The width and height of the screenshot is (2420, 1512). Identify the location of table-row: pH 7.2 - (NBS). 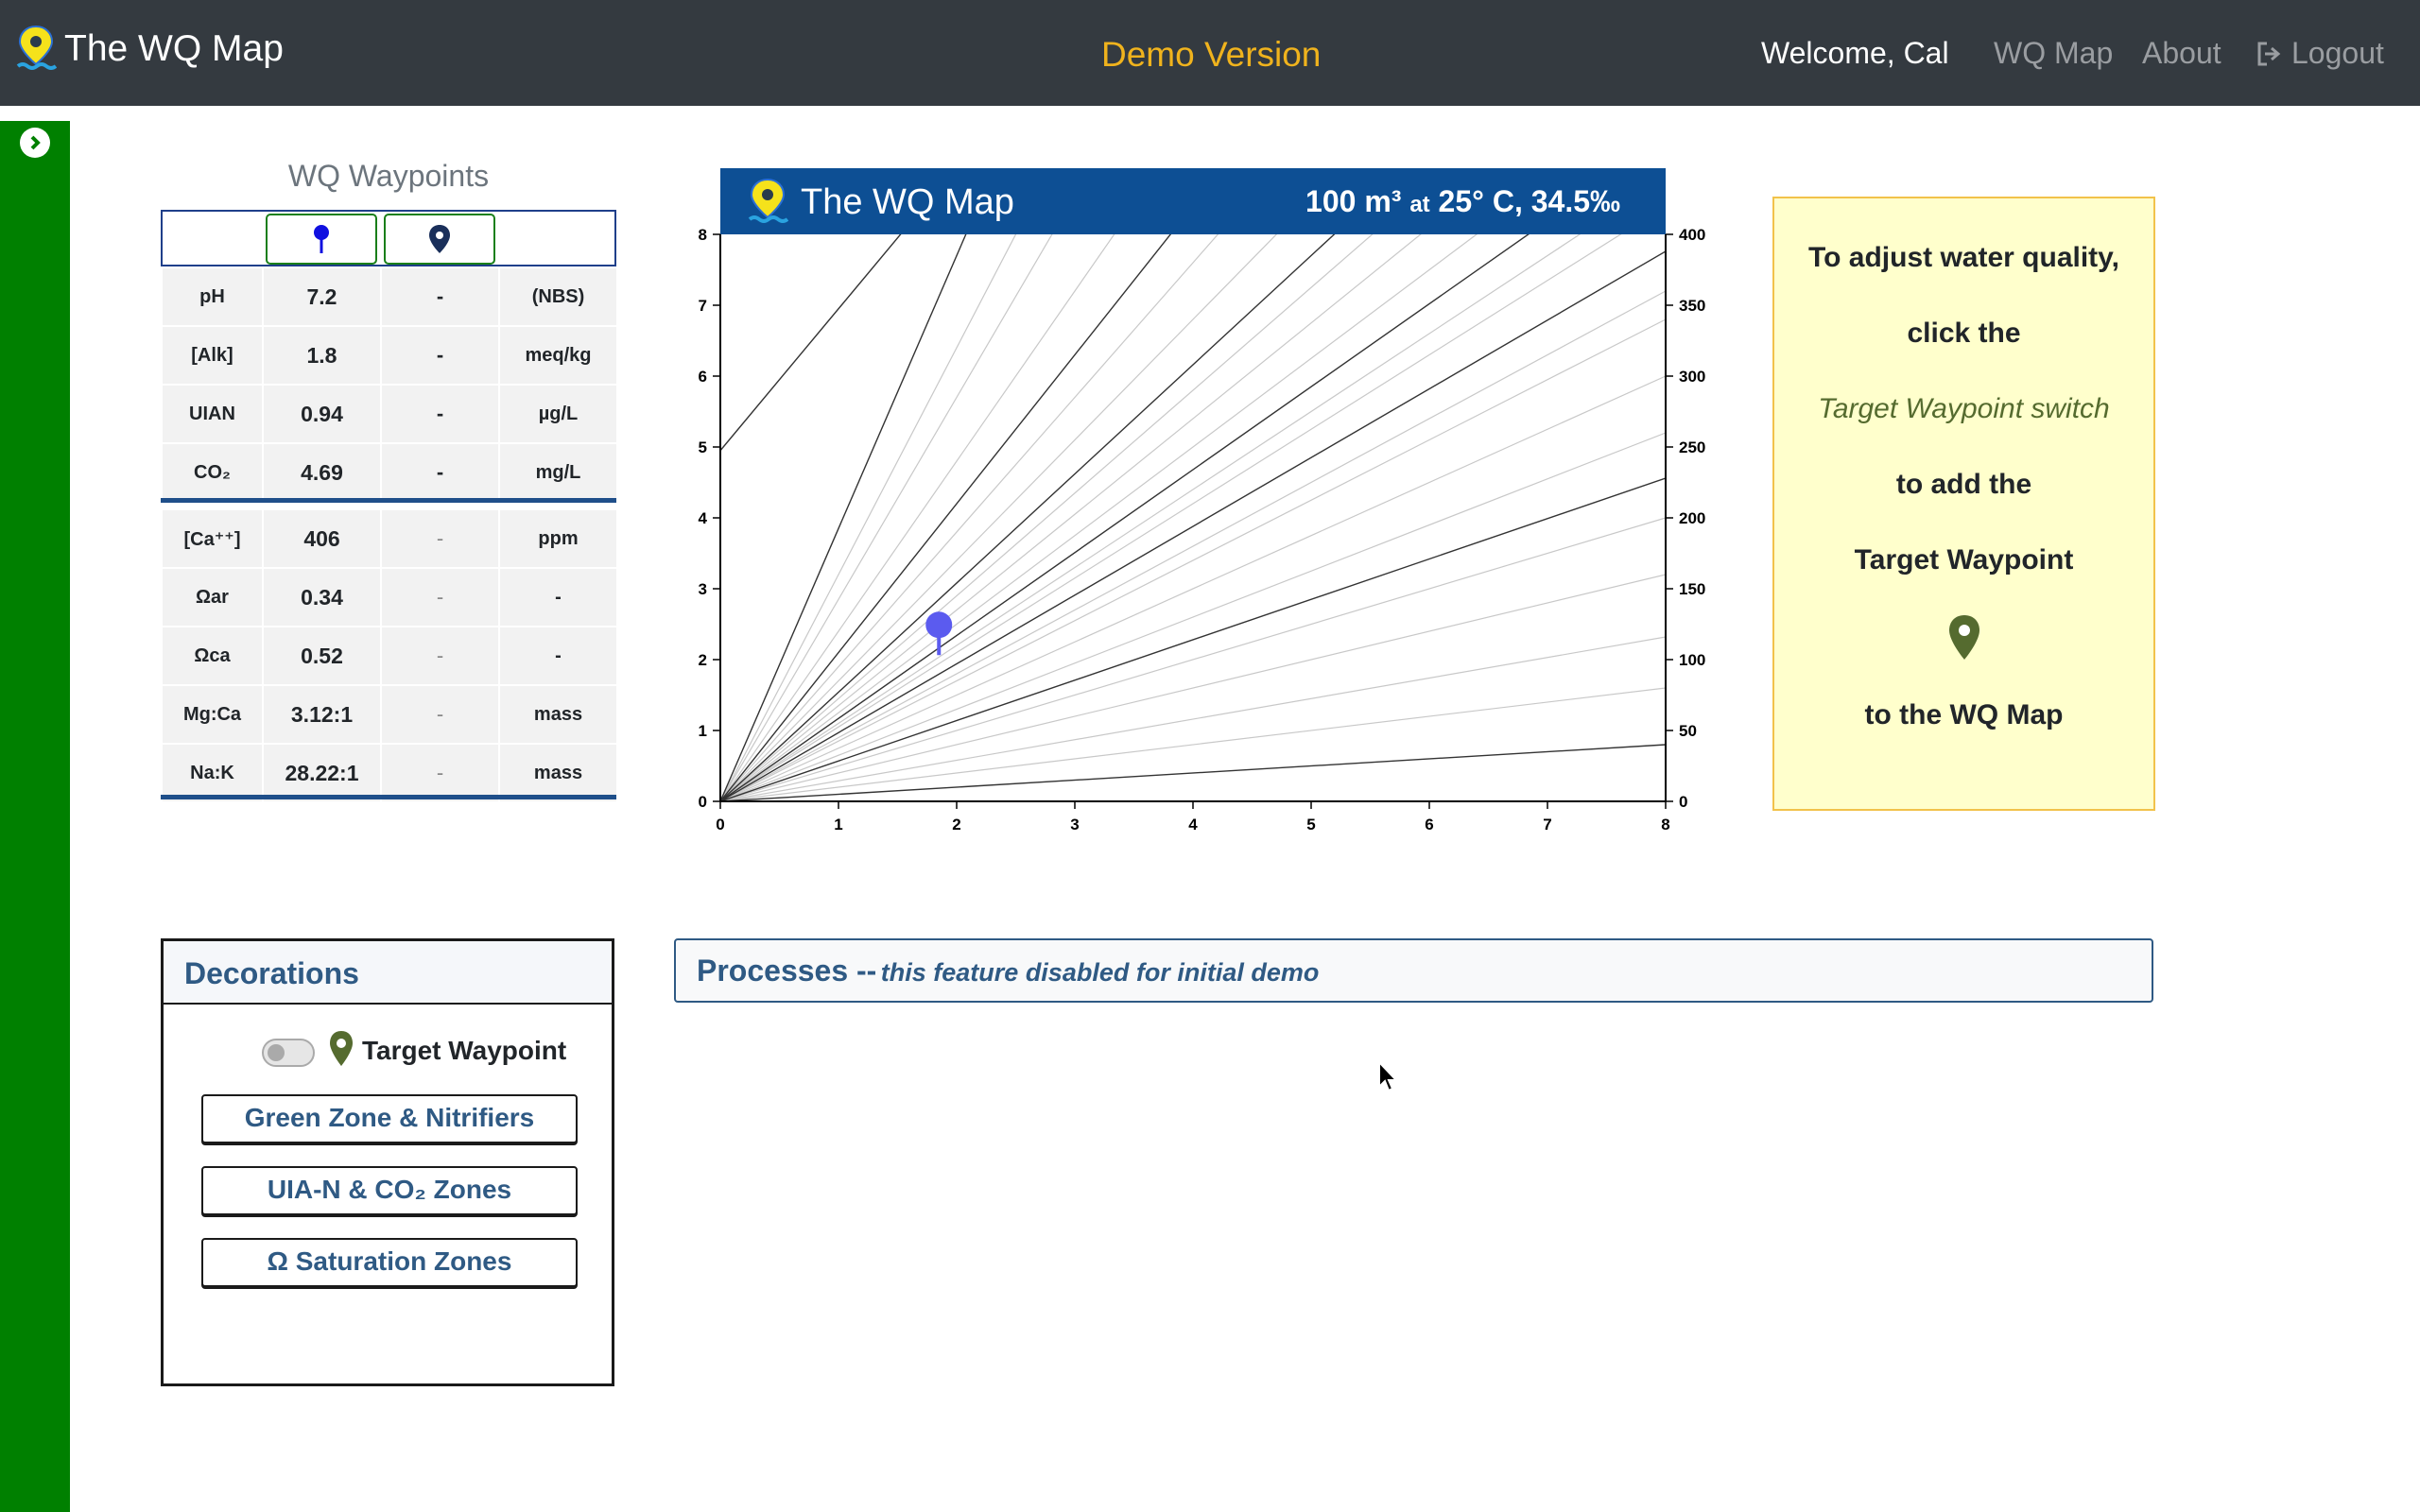
(389, 296).